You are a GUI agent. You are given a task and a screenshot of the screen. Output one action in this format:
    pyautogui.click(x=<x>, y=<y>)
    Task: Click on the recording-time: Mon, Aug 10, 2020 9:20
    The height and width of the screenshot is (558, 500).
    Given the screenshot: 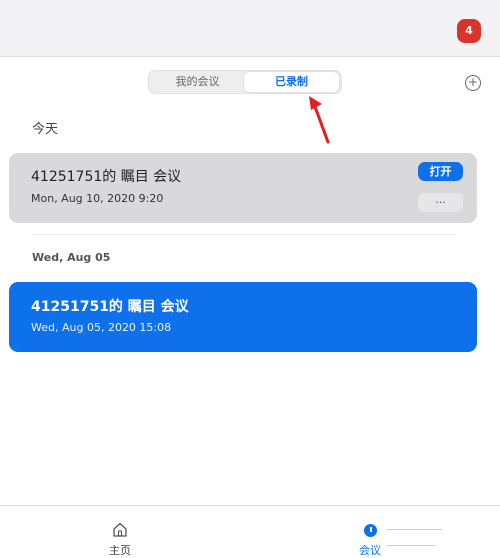 What is the action you would take?
    pyautogui.click(x=97, y=198)
    